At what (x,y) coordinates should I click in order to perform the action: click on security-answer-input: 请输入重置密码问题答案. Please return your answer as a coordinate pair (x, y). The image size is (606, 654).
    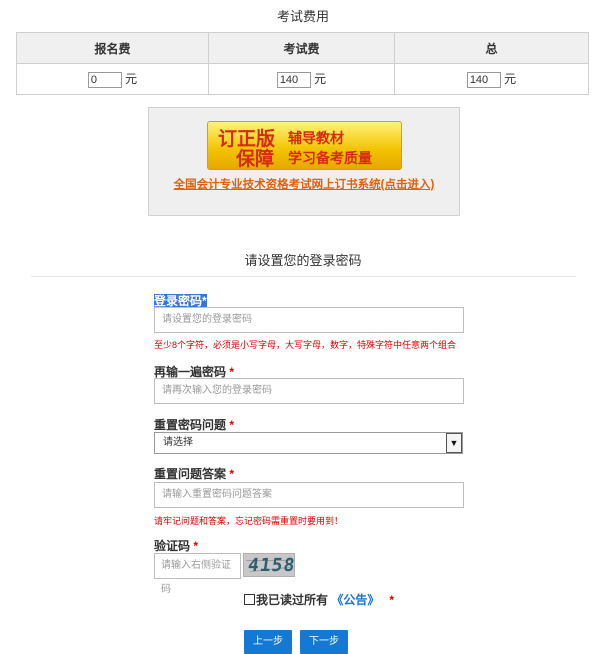
    Looking at the image, I should click on (309, 495).